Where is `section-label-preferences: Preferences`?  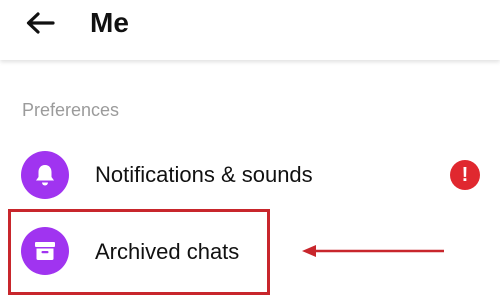 section-label-preferences: Preferences is located at coordinates (71, 110).